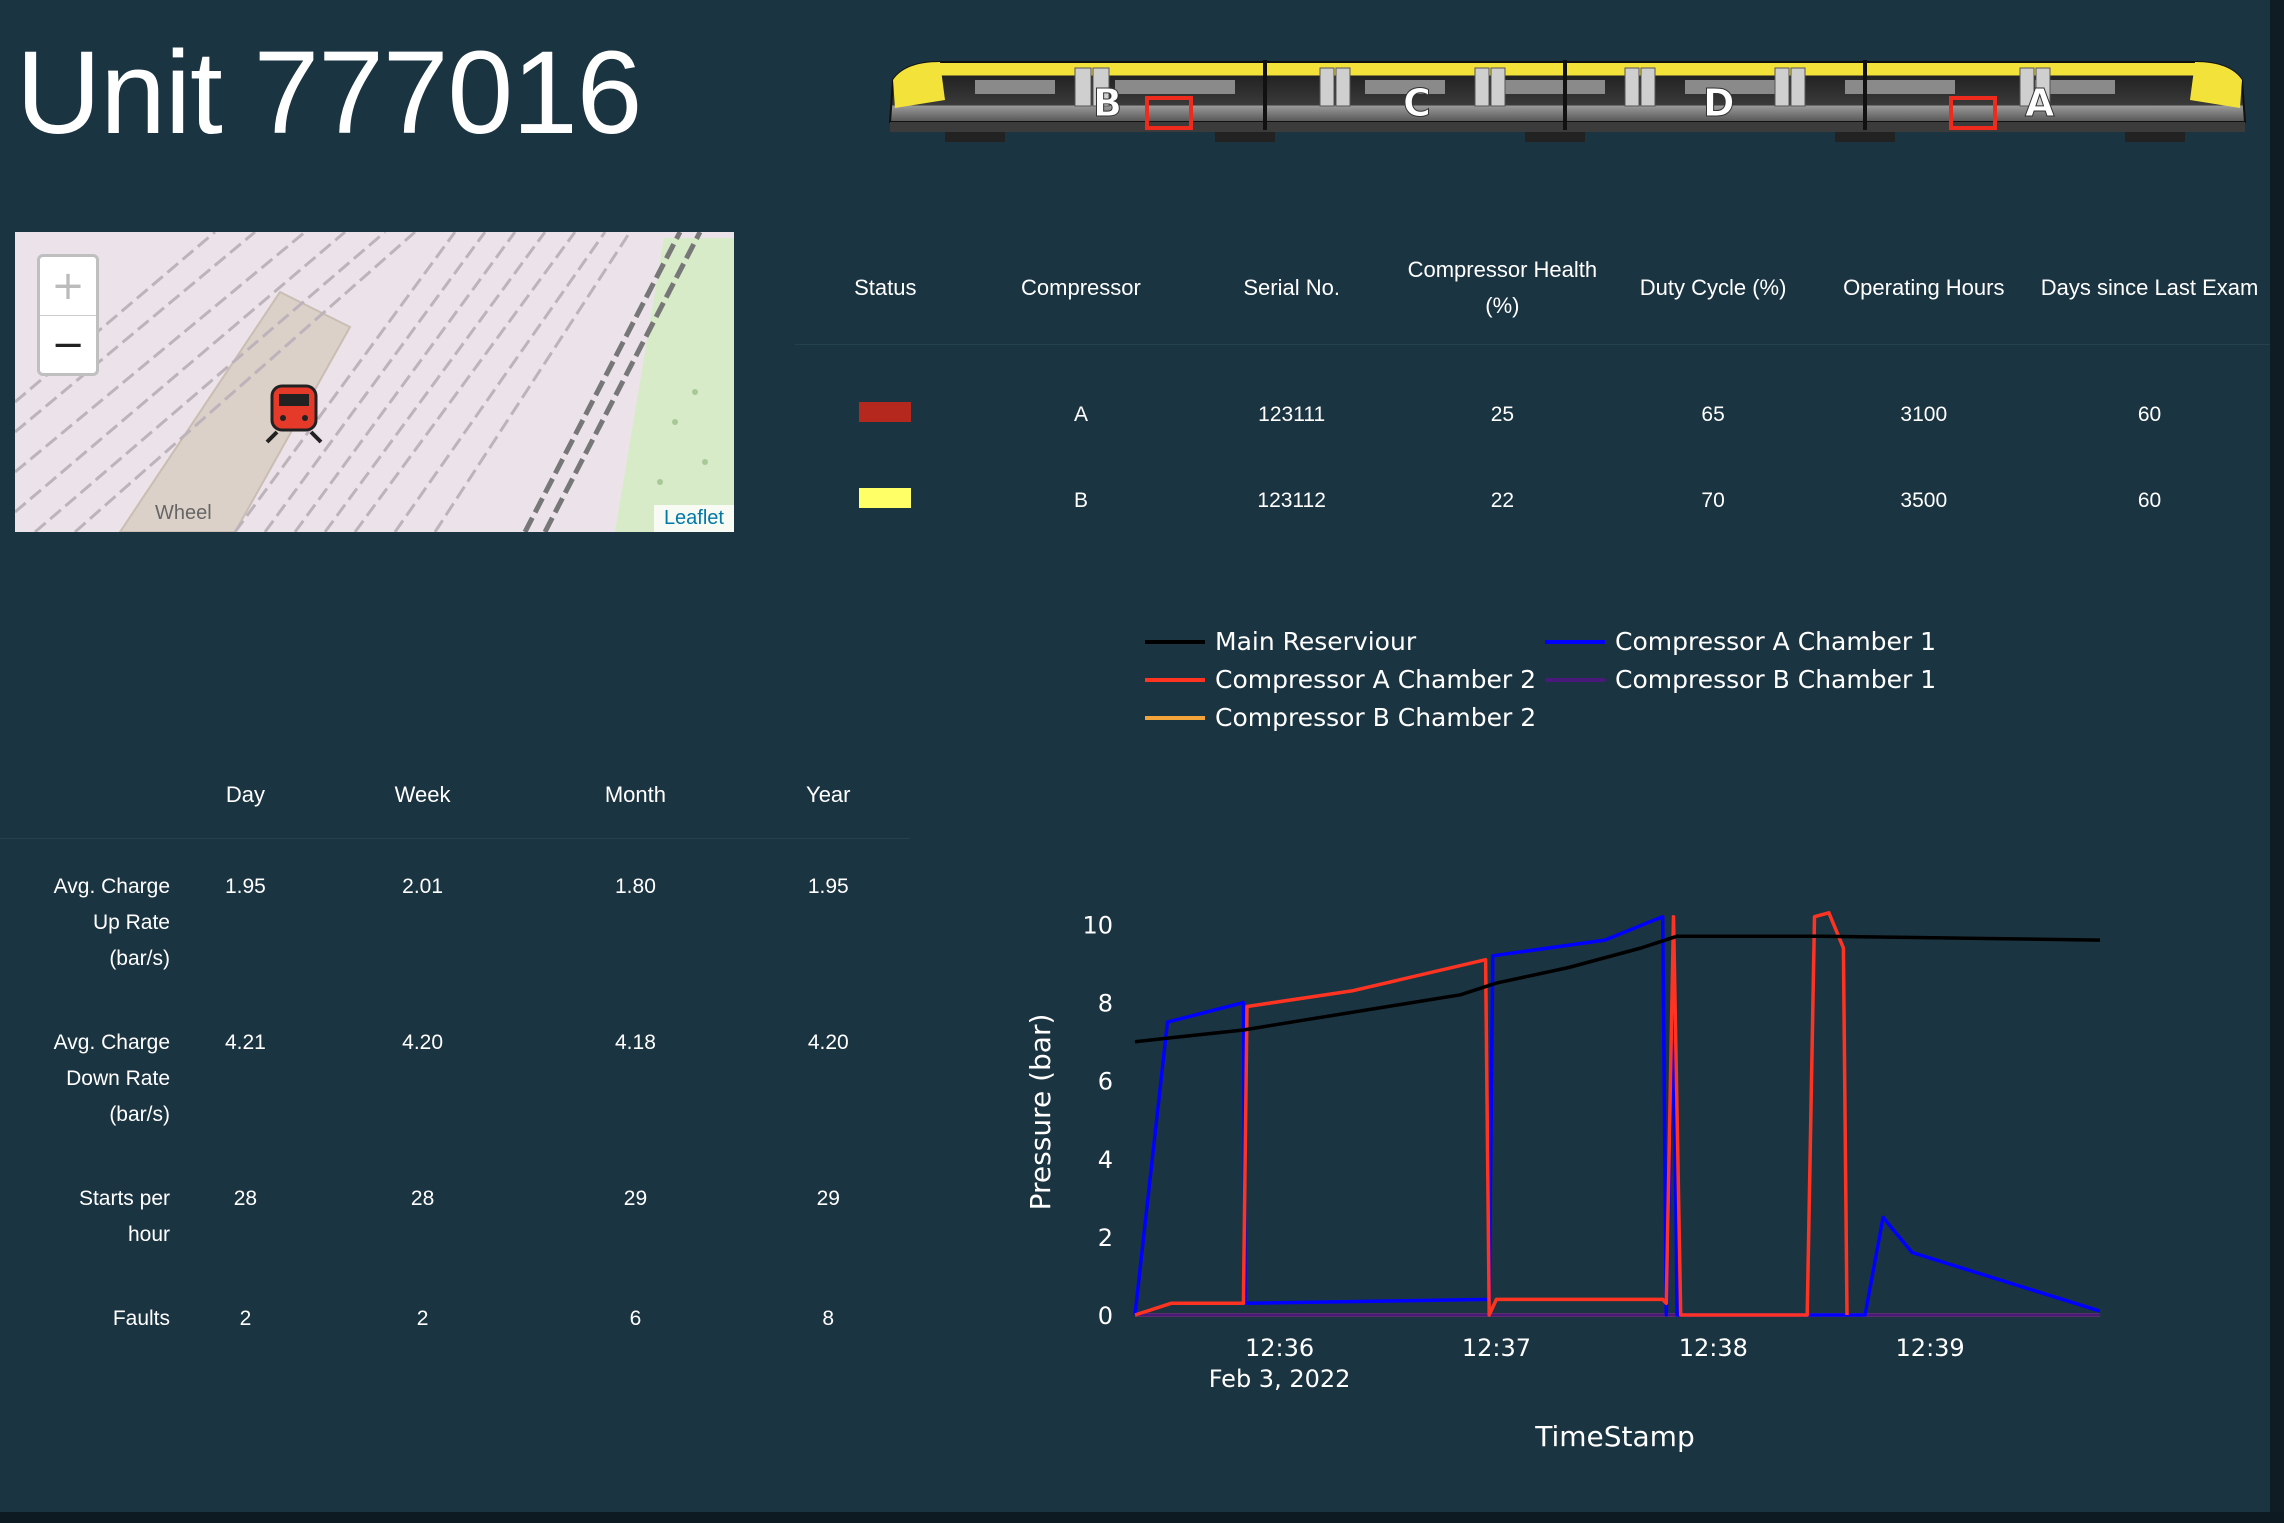 This screenshot has height=1523, width=2284. I want to click on col-week: Week, so click(422, 795).